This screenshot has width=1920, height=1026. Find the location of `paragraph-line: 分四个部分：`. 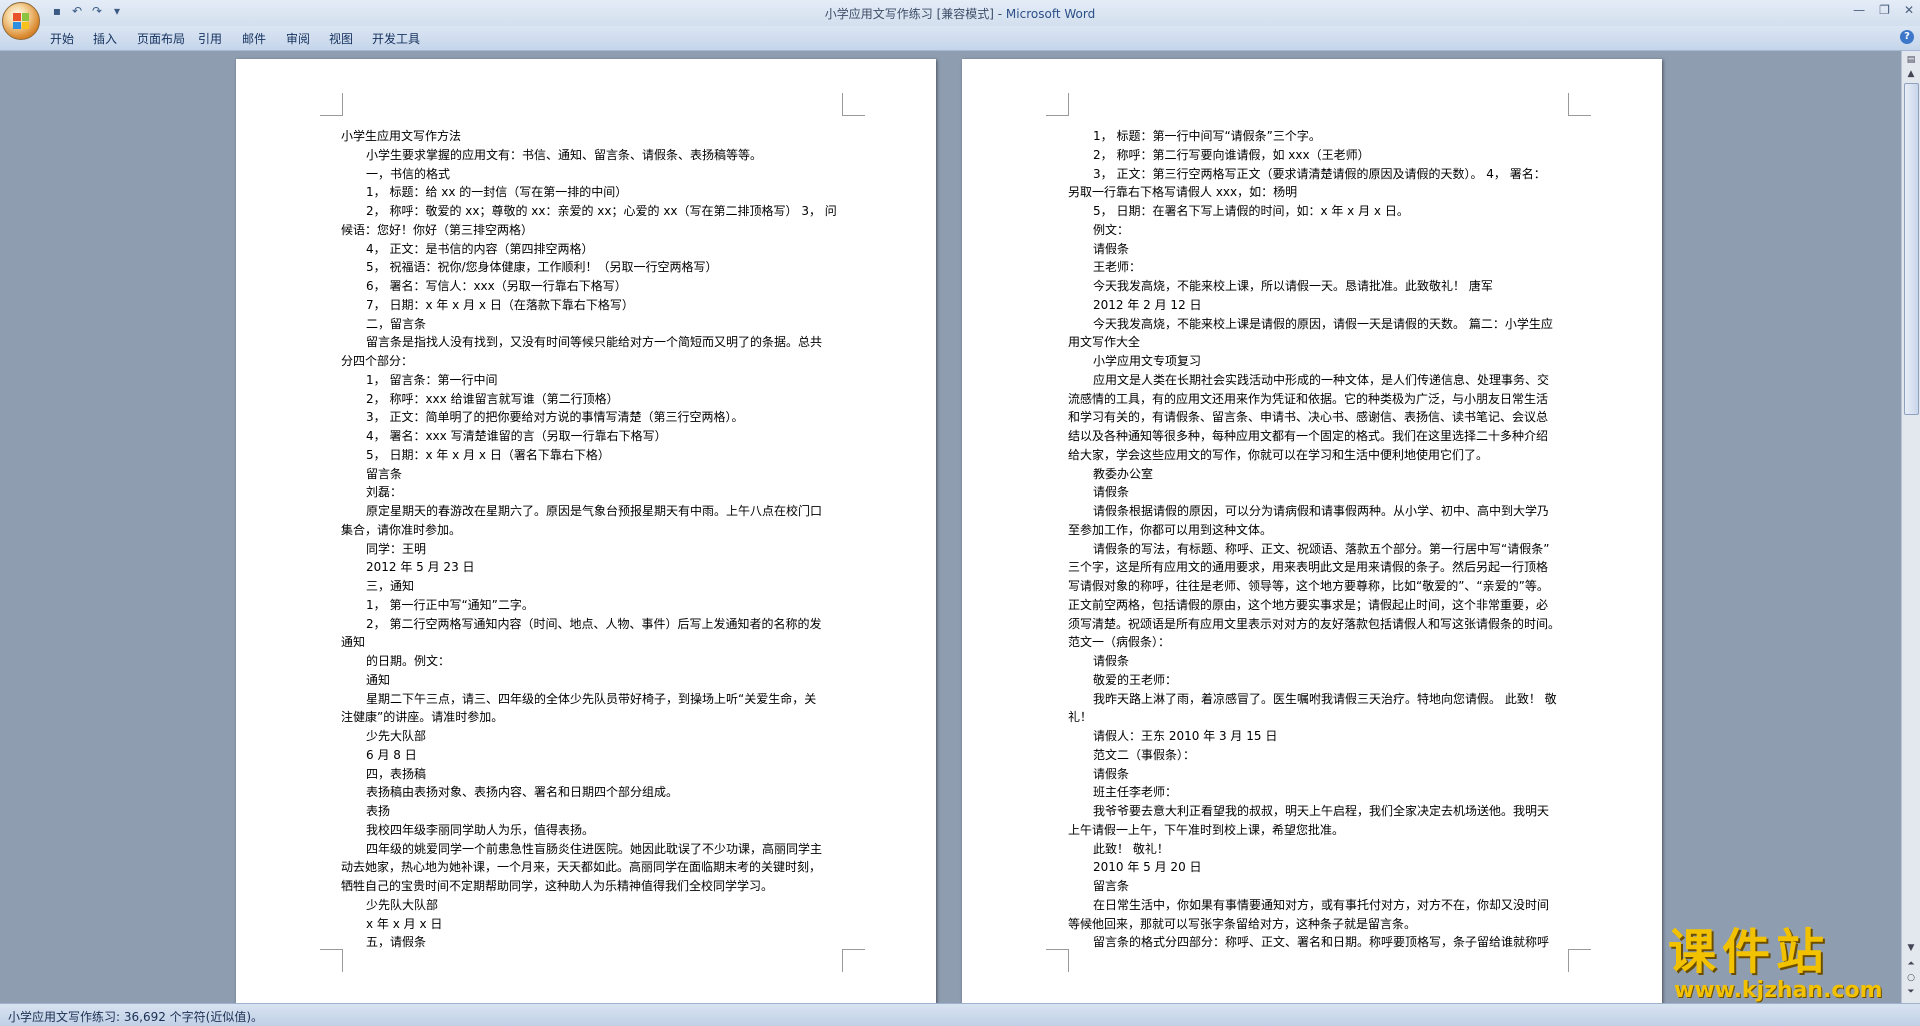

paragraph-line: 分四个部分： is located at coordinates (377, 361).